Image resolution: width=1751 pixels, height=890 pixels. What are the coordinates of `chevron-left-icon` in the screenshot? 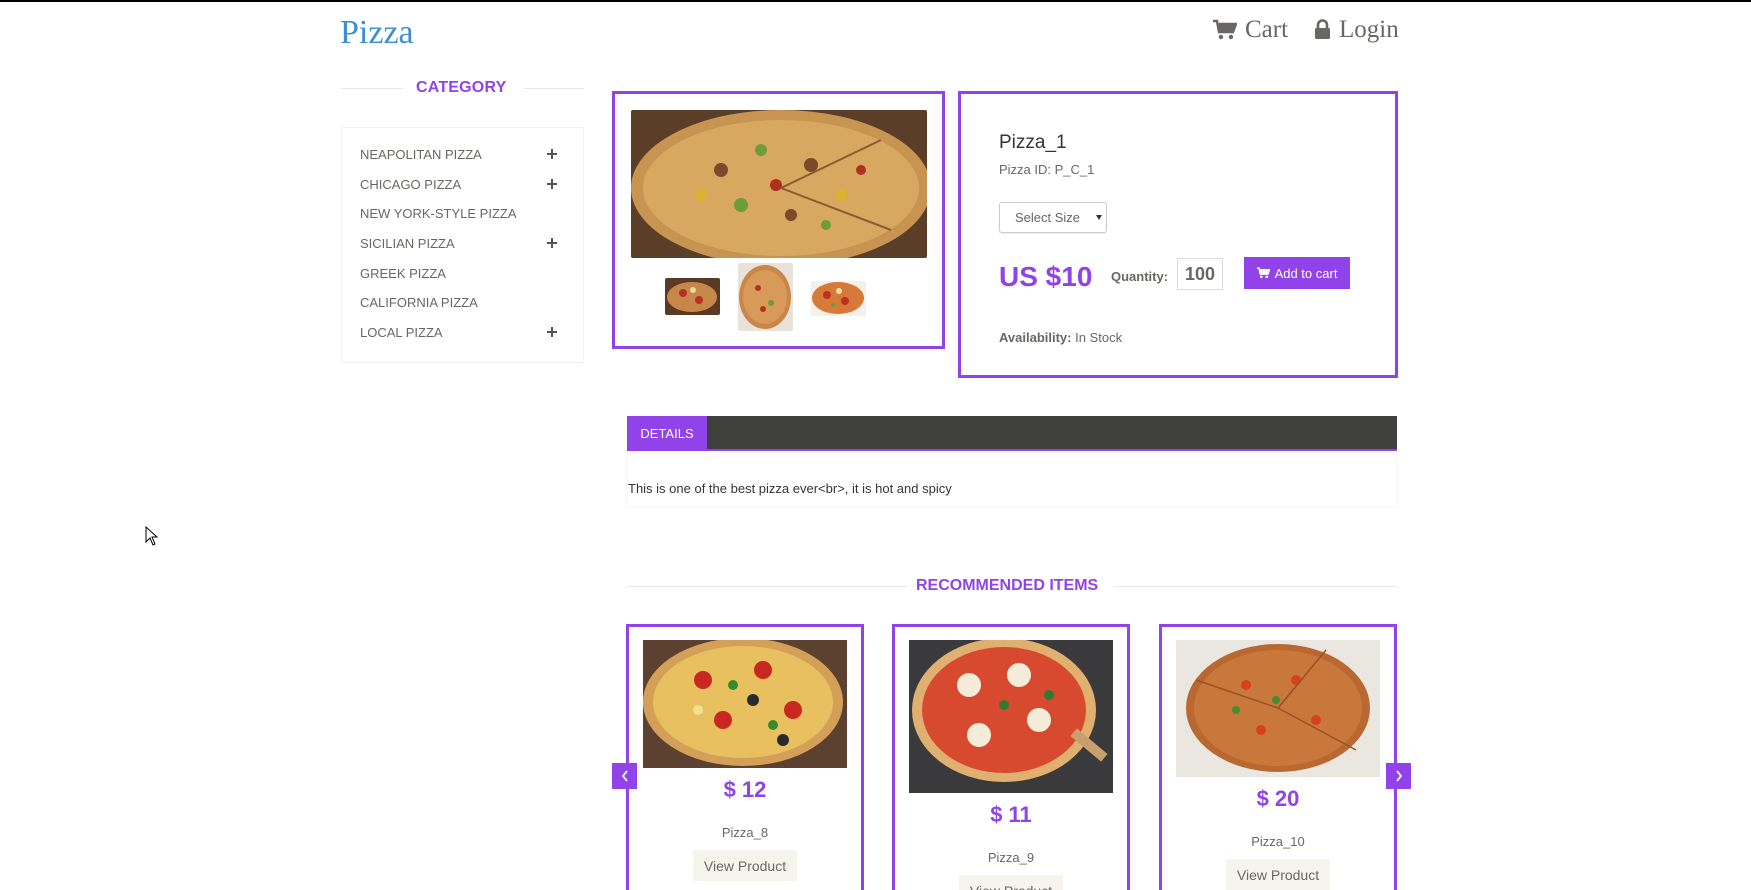 It's located at (624, 776).